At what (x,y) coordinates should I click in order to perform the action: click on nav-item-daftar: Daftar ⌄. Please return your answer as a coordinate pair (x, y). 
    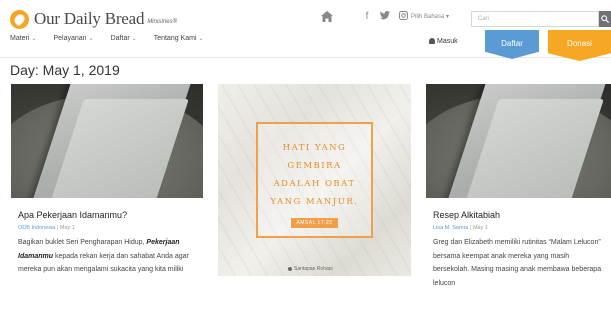
    Looking at the image, I should click on (124, 38).